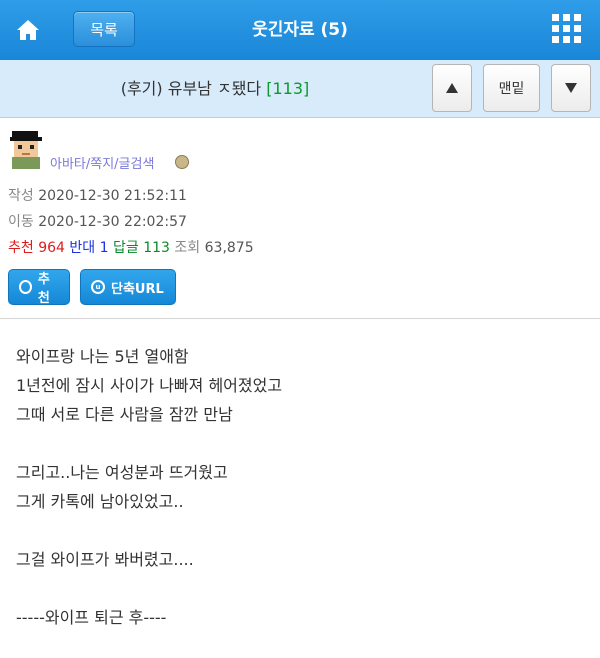 The width and height of the screenshot is (600, 658). What do you see at coordinates (91, 617) in the screenshot?
I see `content-line: -----와이프 퇴근 후----` at bounding box center [91, 617].